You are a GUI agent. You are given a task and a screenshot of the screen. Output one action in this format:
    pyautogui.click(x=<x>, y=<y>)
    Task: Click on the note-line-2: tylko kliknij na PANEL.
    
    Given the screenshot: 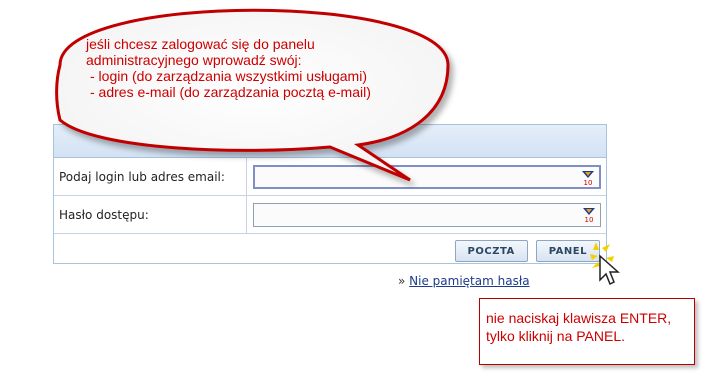 What is the action you would take?
    pyautogui.click(x=556, y=336)
    